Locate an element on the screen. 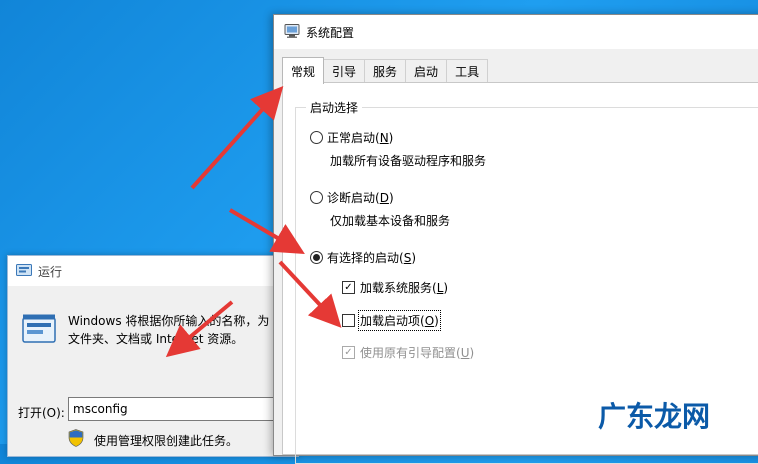  msconfig-tabs: 常规 引导 服务 启动 工具 is located at coordinates (385, 70).